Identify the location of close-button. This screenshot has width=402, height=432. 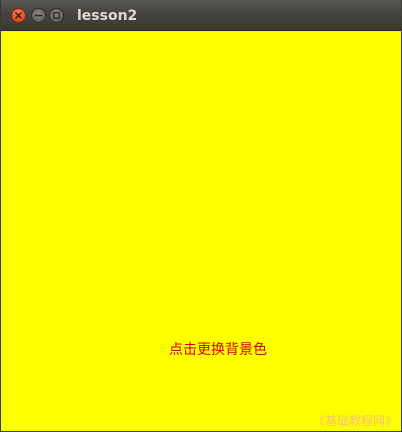
(18, 15).